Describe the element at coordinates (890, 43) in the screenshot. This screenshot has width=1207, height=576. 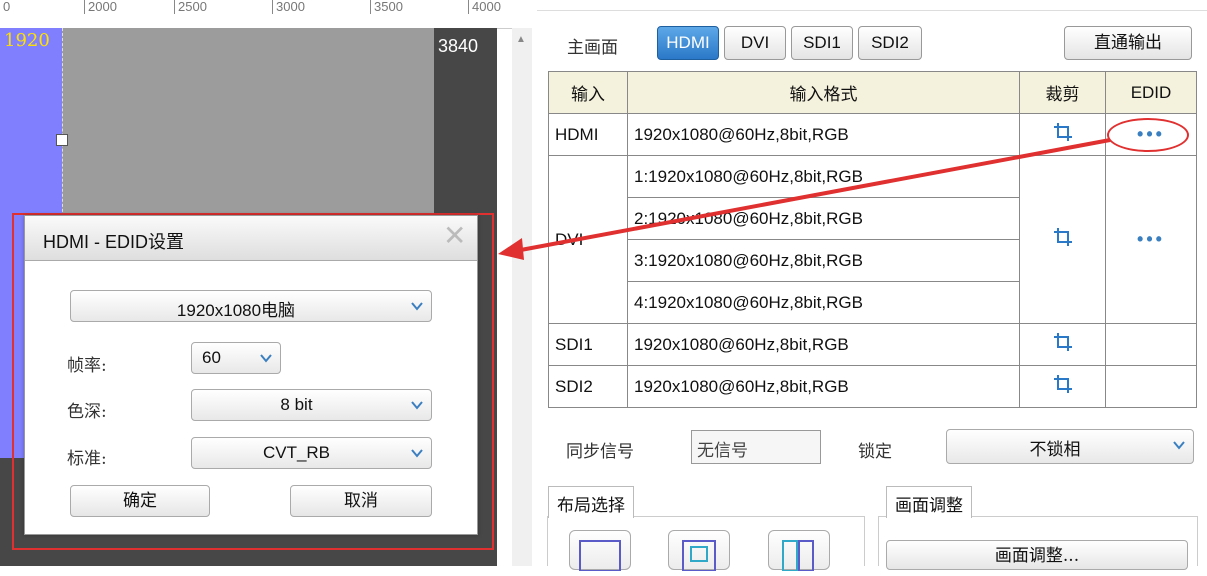
I see `tab-sdi2: SDI2` at that location.